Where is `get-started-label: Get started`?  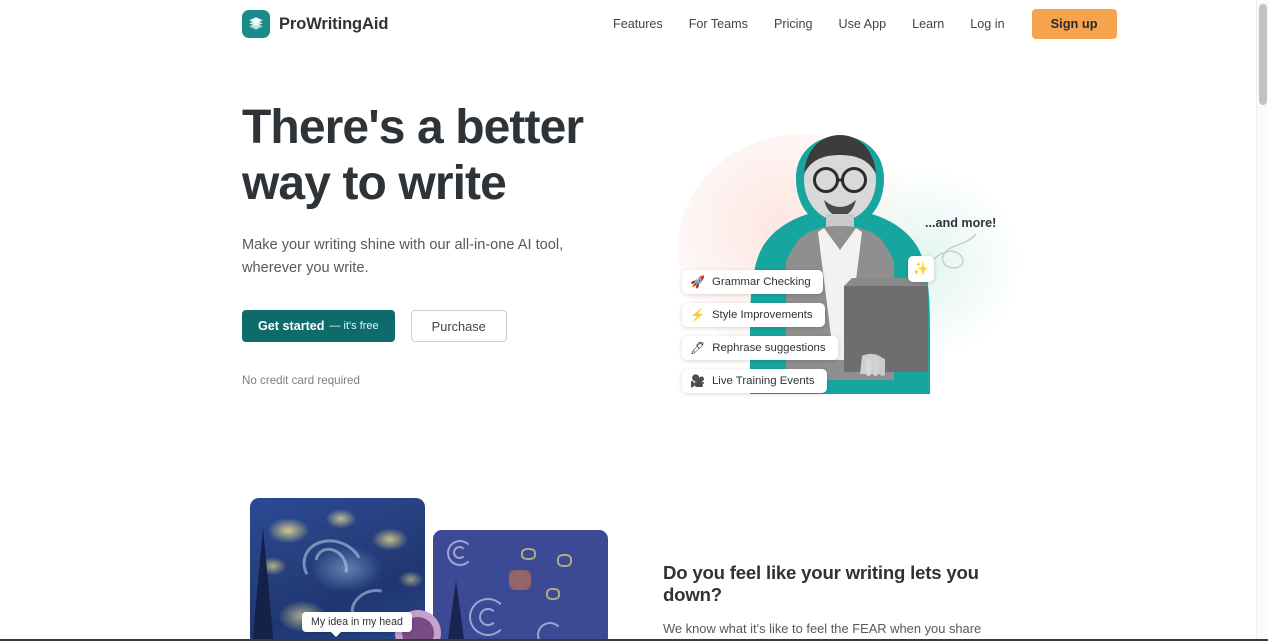
get-started-label: Get started is located at coordinates (291, 326).